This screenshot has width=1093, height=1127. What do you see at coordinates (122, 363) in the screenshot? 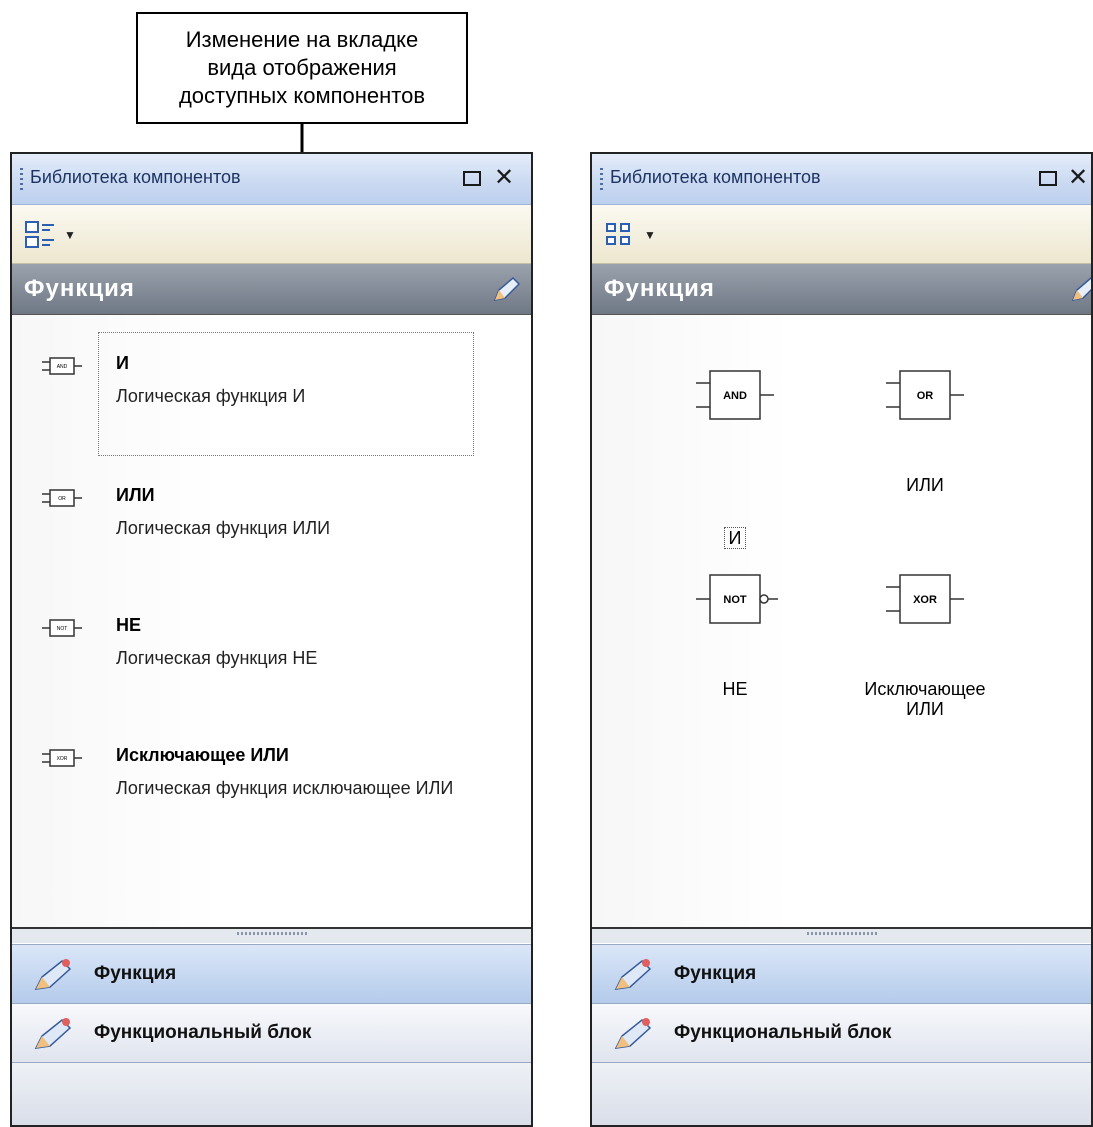
I see `item-name: И` at bounding box center [122, 363].